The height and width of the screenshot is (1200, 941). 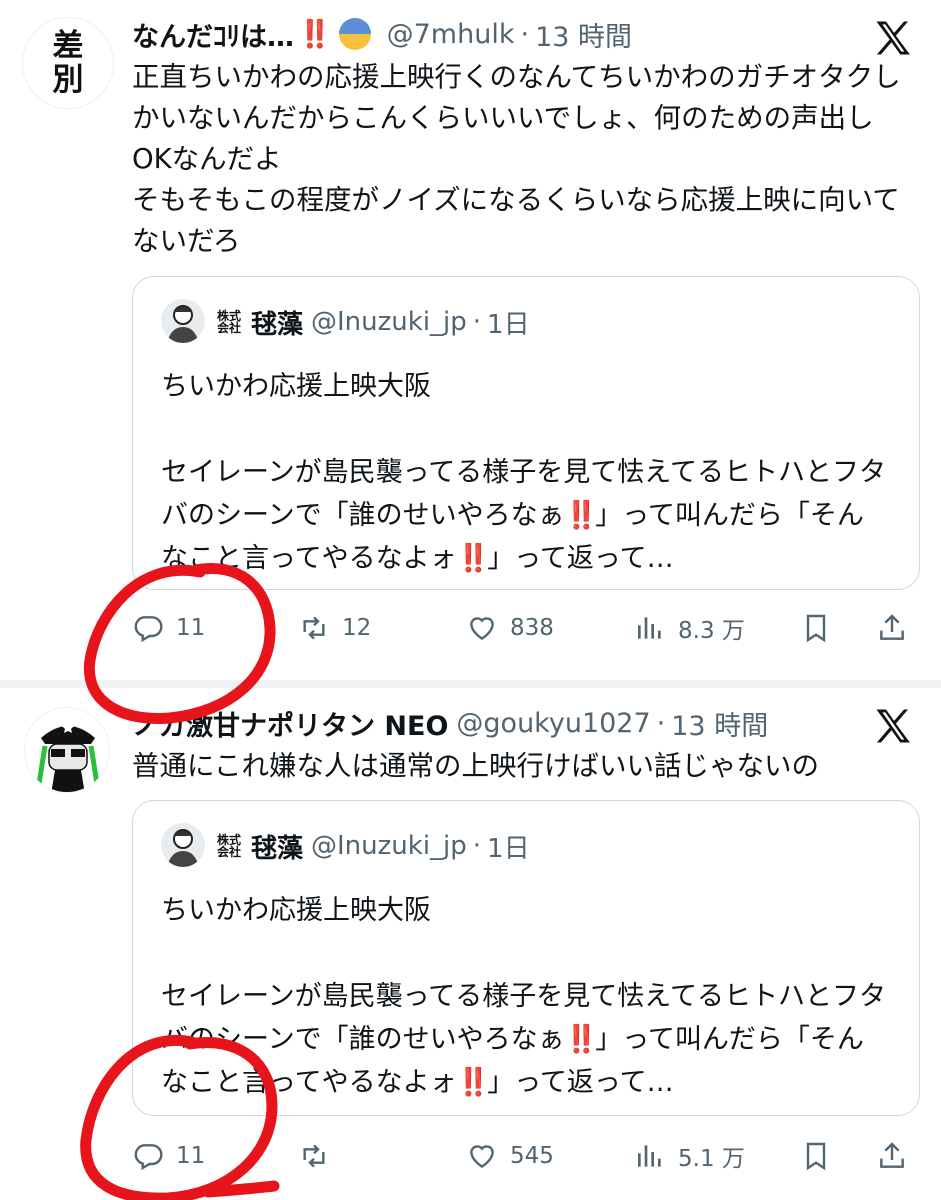 I want to click on views-button: 5.1 万, so click(x=689, y=1156).